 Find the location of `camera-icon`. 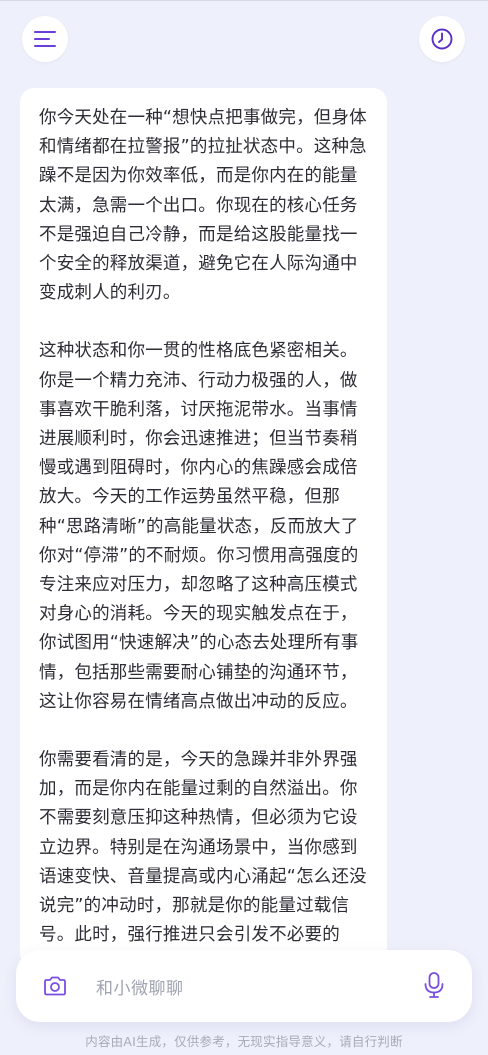

camera-icon is located at coordinates (55, 986).